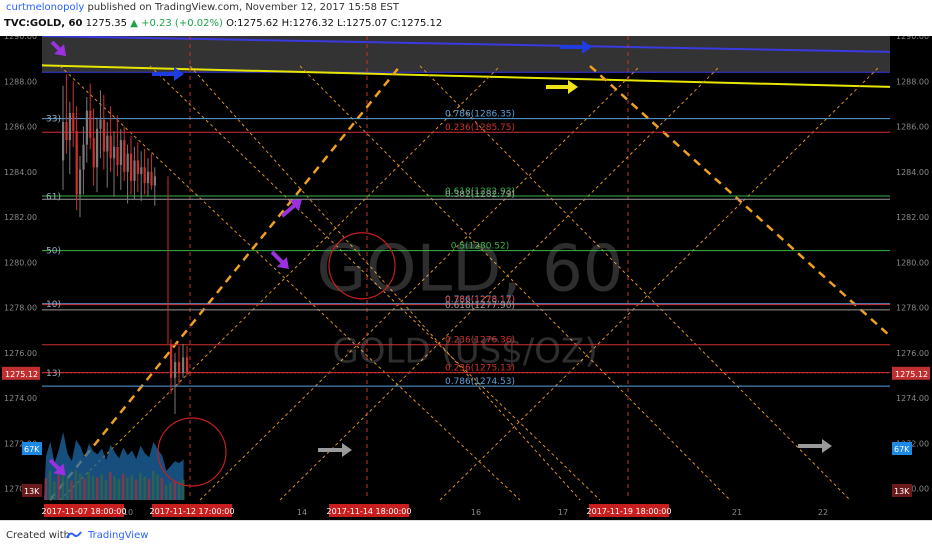  I want to click on up-arrow-icon: ▲, so click(134, 23).